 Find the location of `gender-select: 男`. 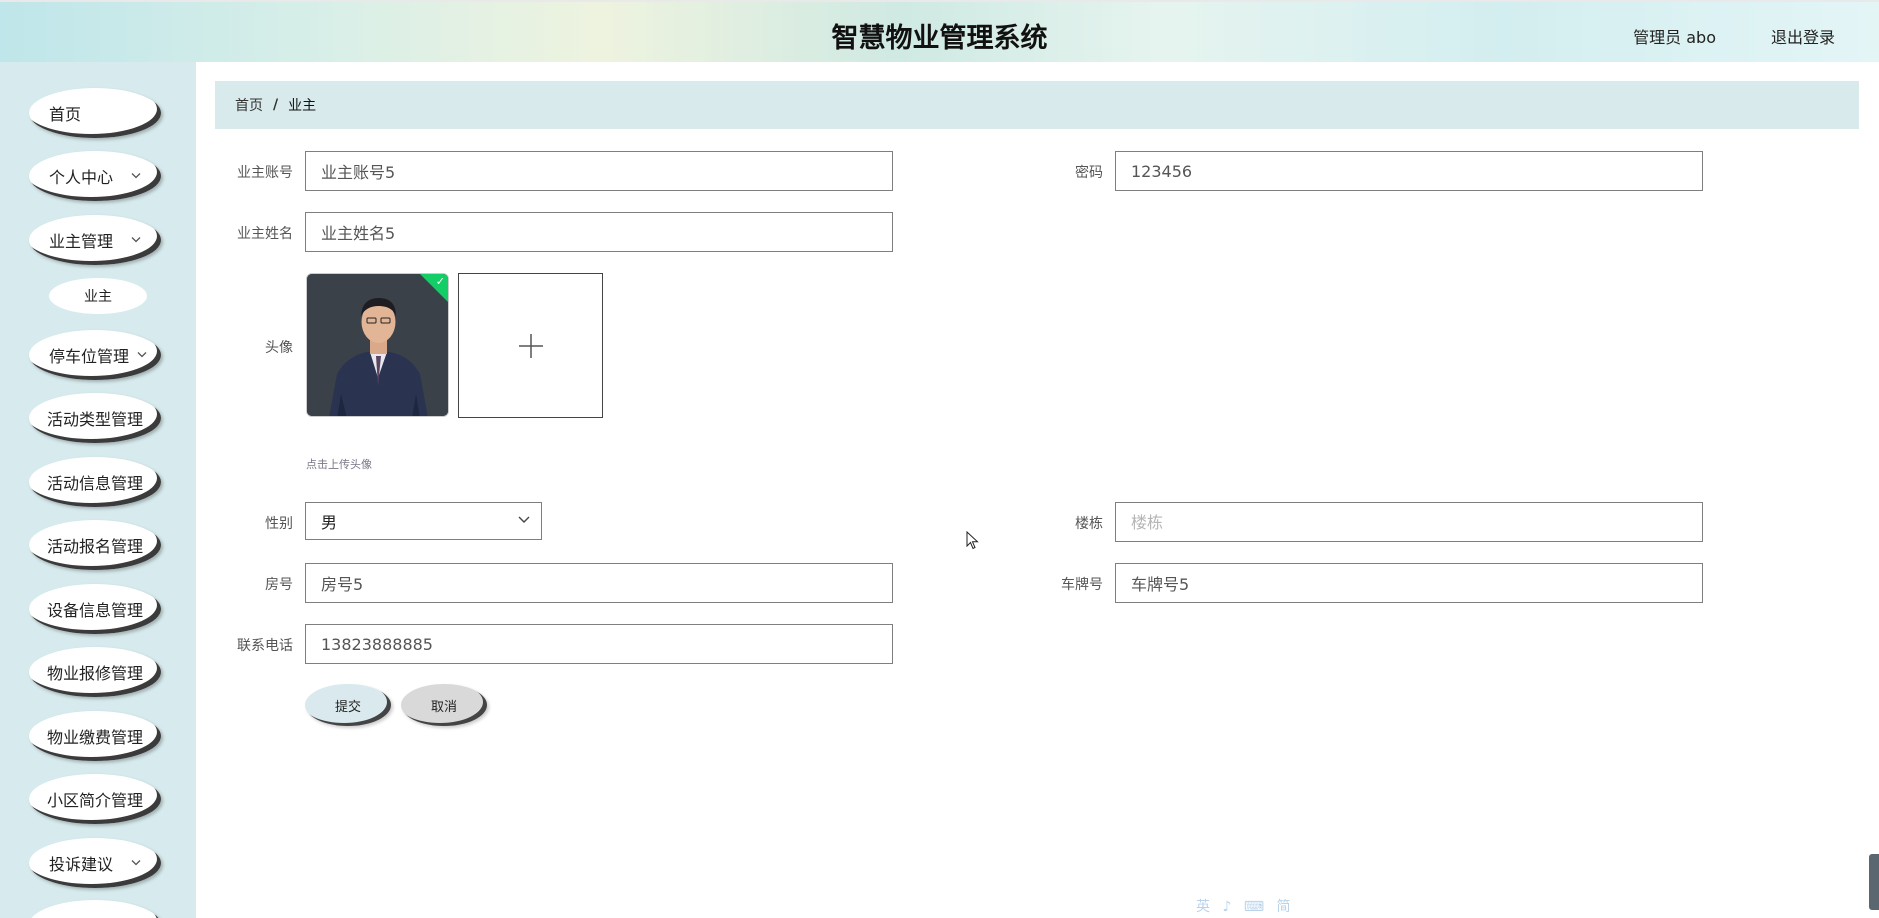

gender-select: 男 is located at coordinates (423, 521).